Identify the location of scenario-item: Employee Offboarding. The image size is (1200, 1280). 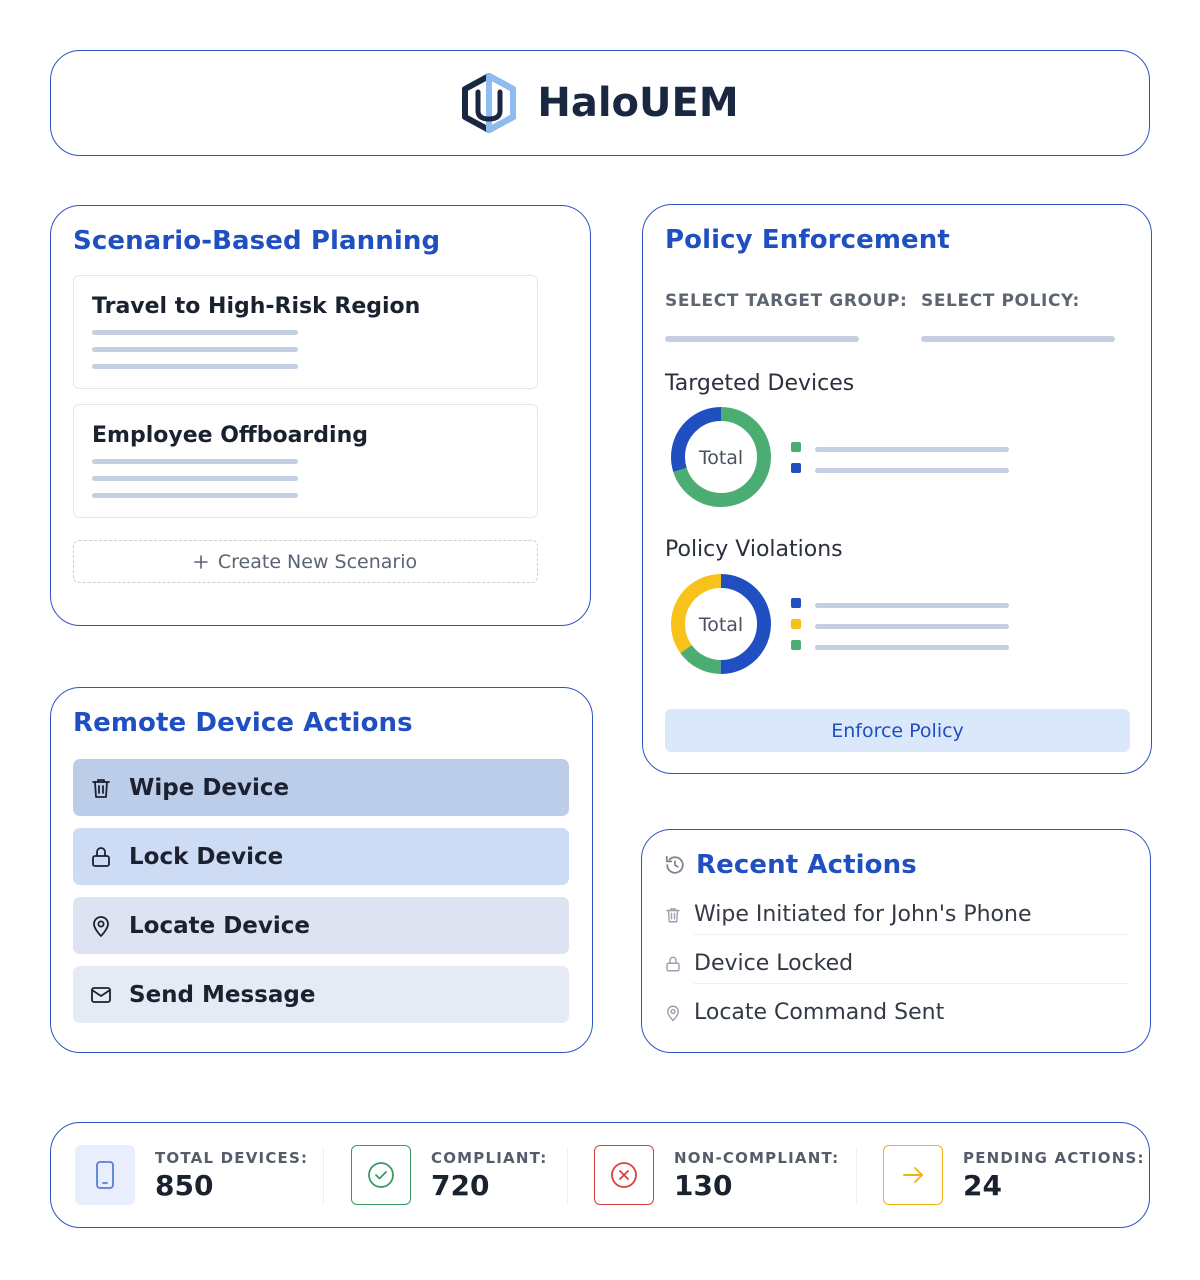
(305, 461).